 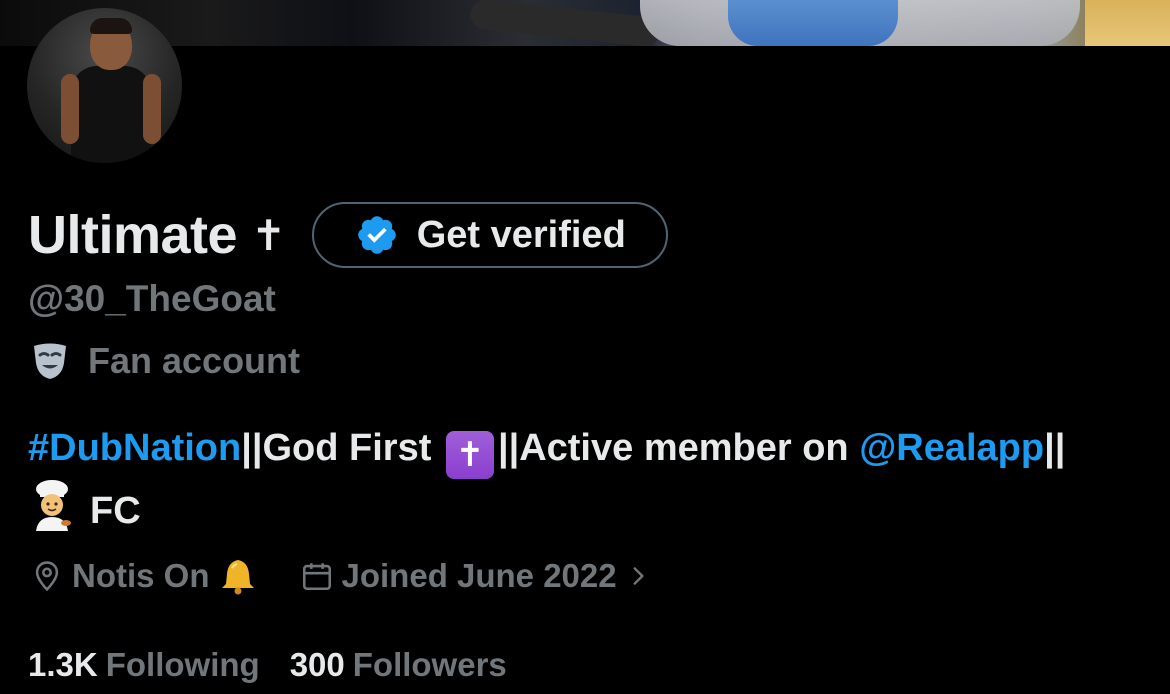 What do you see at coordinates (115, 511) in the screenshot?
I see `bio-text: FC` at bounding box center [115, 511].